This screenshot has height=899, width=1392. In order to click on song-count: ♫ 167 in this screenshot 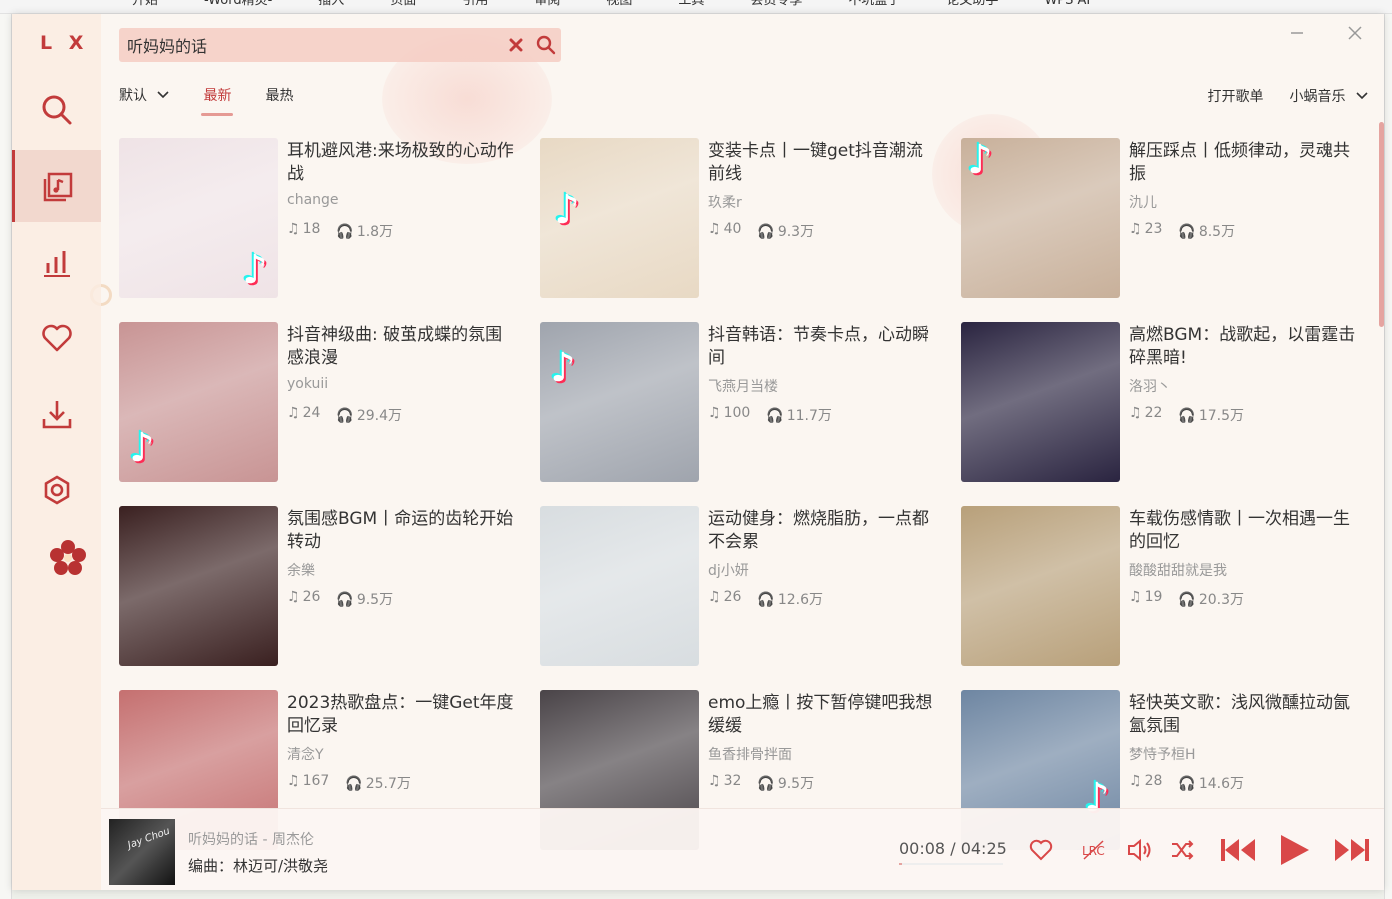, I will do `click(308, 783)`.